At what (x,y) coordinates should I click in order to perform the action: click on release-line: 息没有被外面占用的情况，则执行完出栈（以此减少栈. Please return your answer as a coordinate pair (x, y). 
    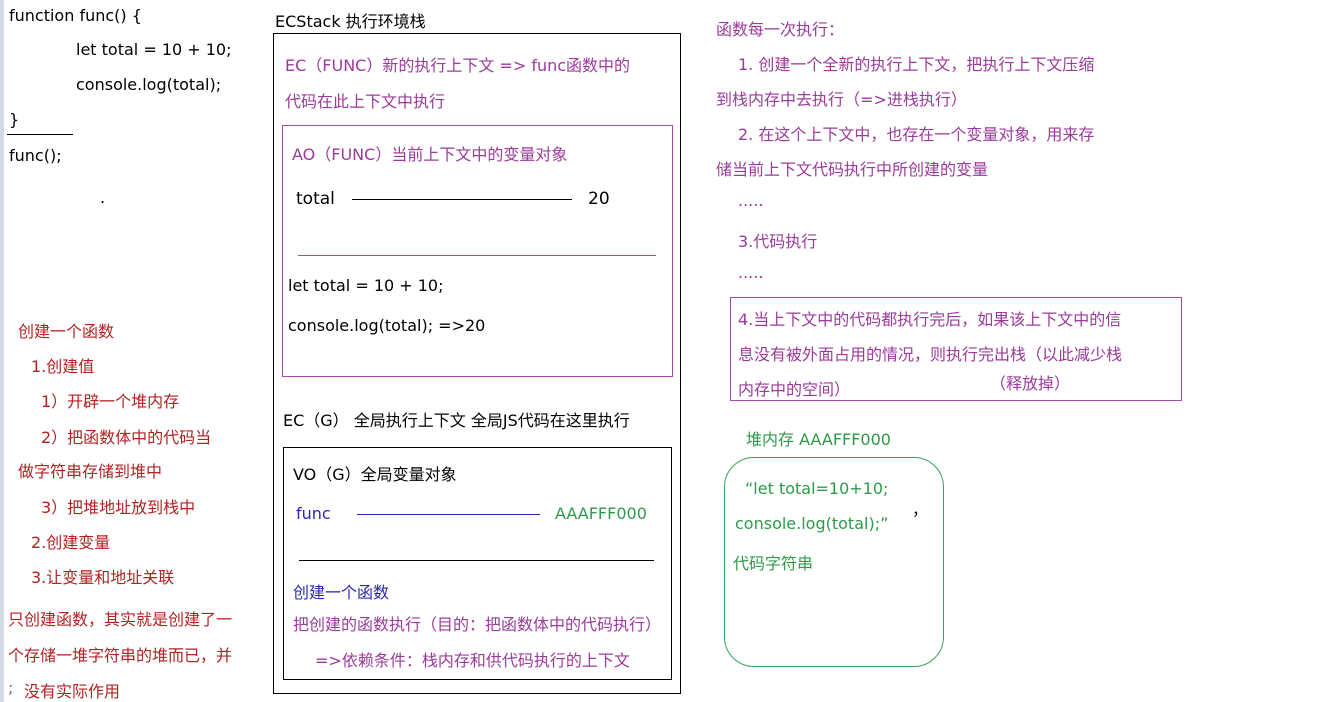
    Looking at the image, I should click on (930, 354).